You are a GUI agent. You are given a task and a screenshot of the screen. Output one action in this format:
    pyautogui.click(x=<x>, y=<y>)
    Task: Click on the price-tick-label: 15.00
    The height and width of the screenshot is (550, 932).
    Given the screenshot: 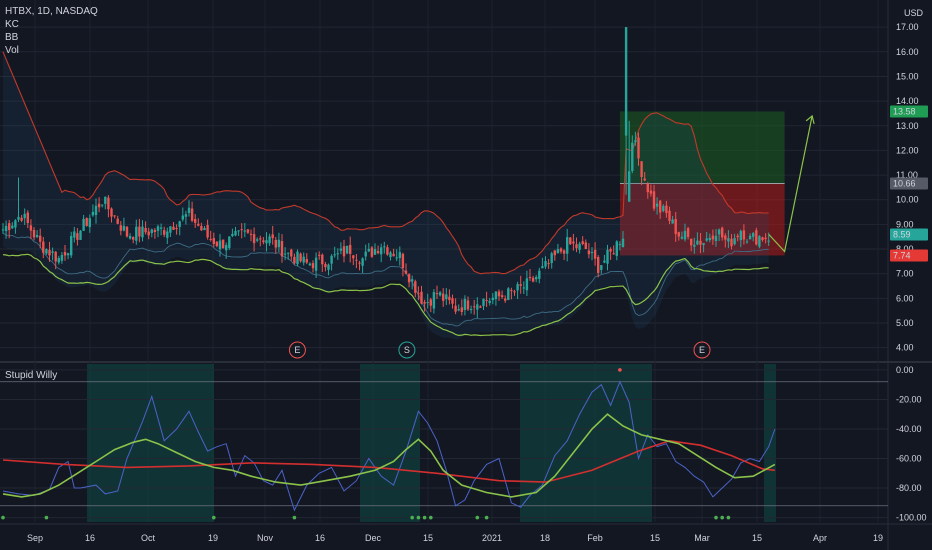 What is the action you would take?
    pyautogui.click(x=907, y=76)
    